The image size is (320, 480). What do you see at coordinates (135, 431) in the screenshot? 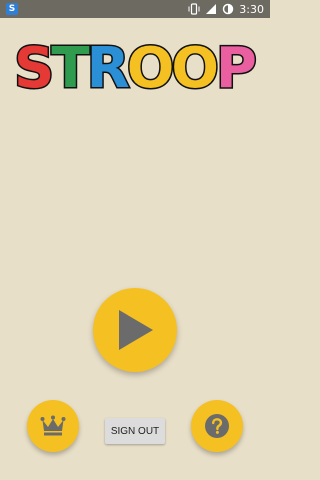
I see `sign-out-button: SIGN OUT` at bounding box center [135, 431].